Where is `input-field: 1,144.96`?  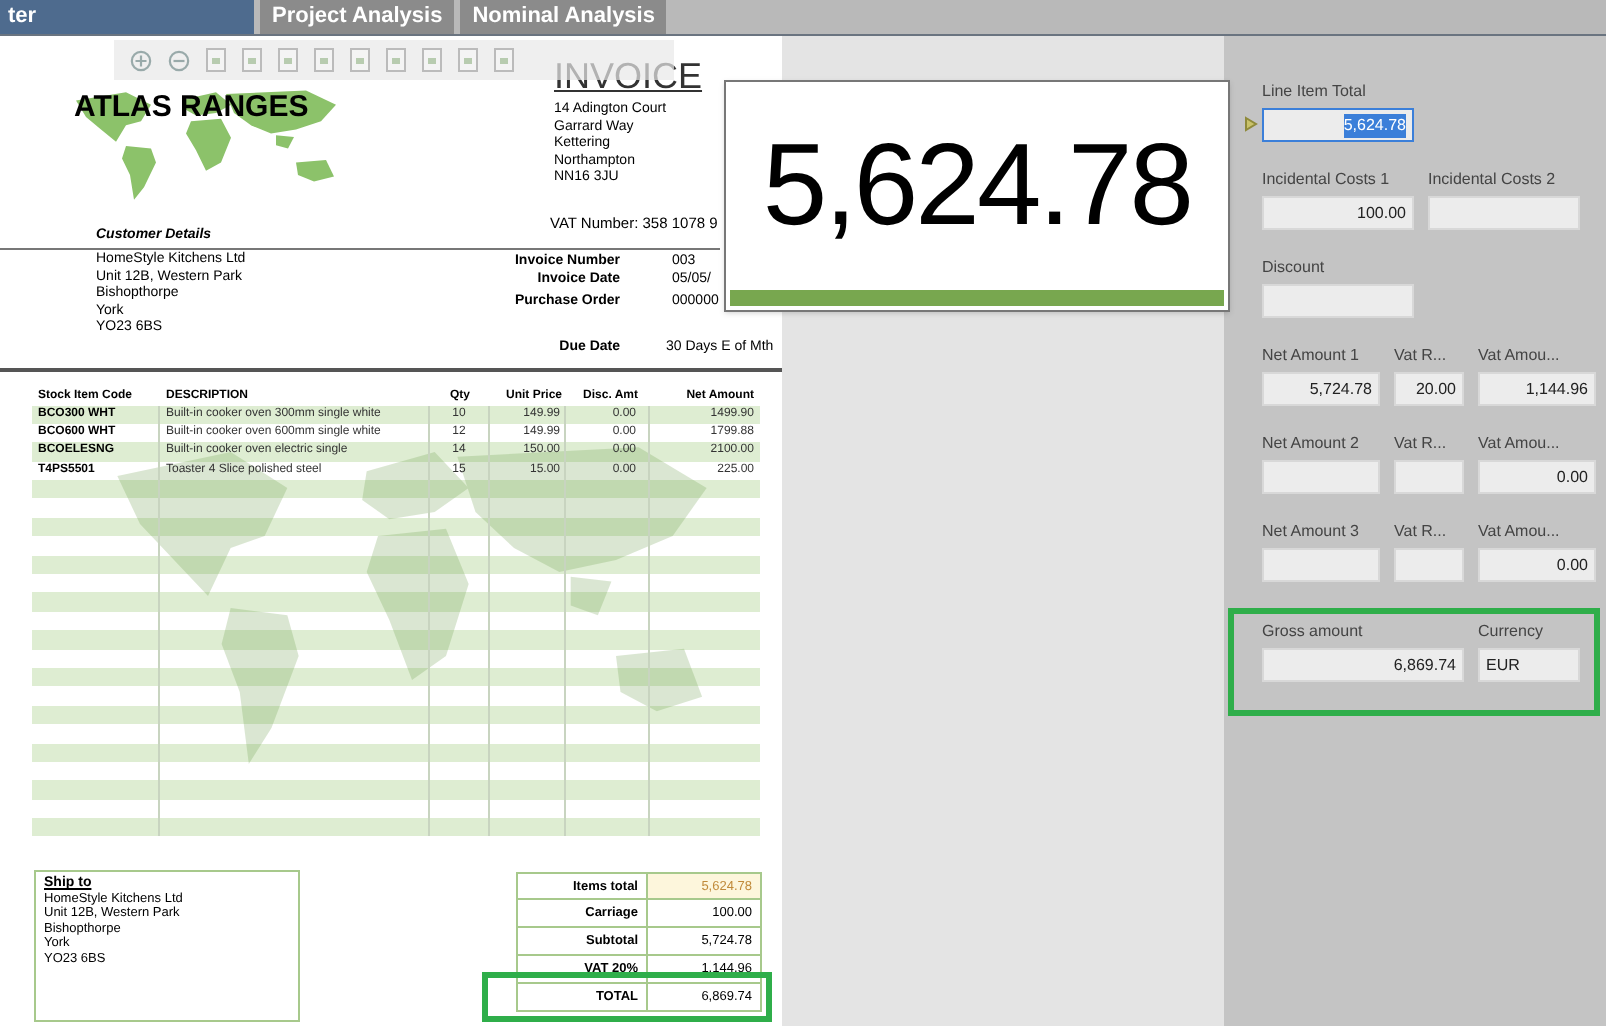 input-field: 1,144.96 is located at coordinates (1537, 389).